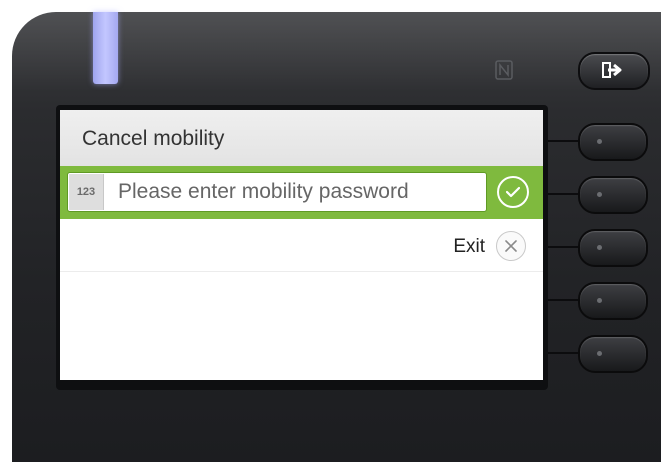  I want to click on exit-button, so click(511, 246).